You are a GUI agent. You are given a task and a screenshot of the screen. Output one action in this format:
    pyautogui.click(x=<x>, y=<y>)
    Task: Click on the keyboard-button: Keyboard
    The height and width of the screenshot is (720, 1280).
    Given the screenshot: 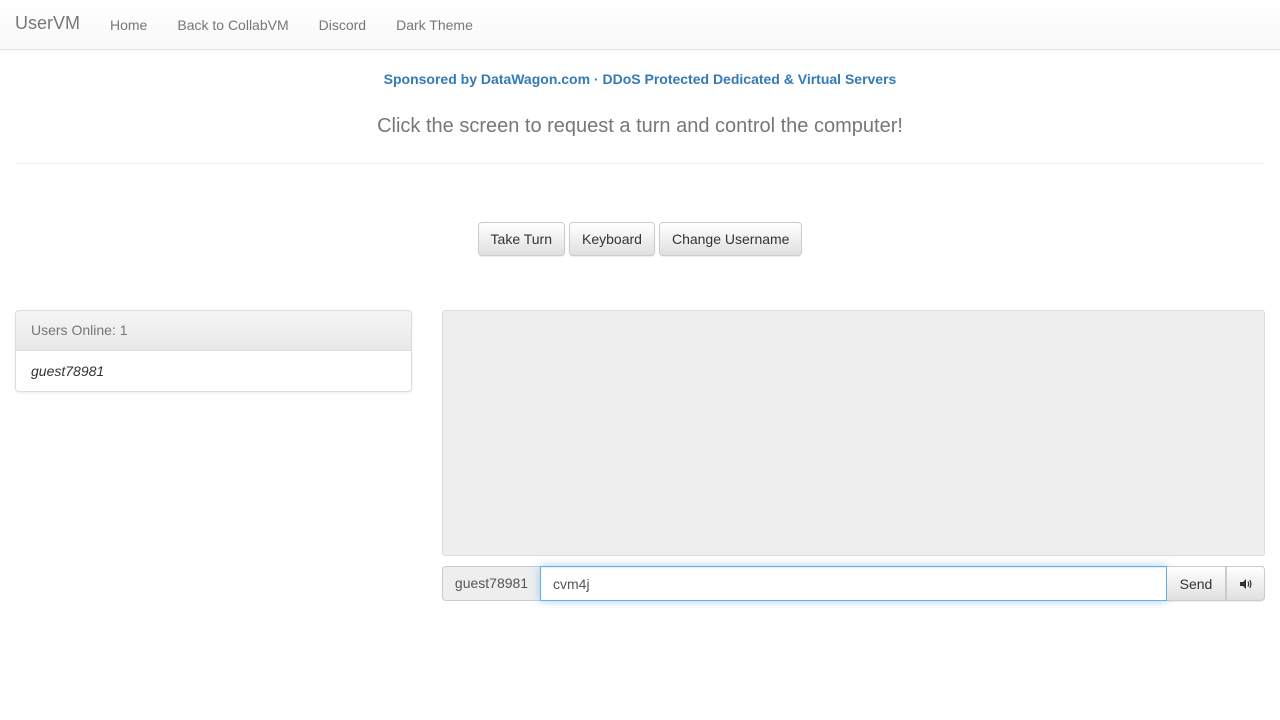 What is the action you would take?
    pyautogui.click(x=612, y=239)
    